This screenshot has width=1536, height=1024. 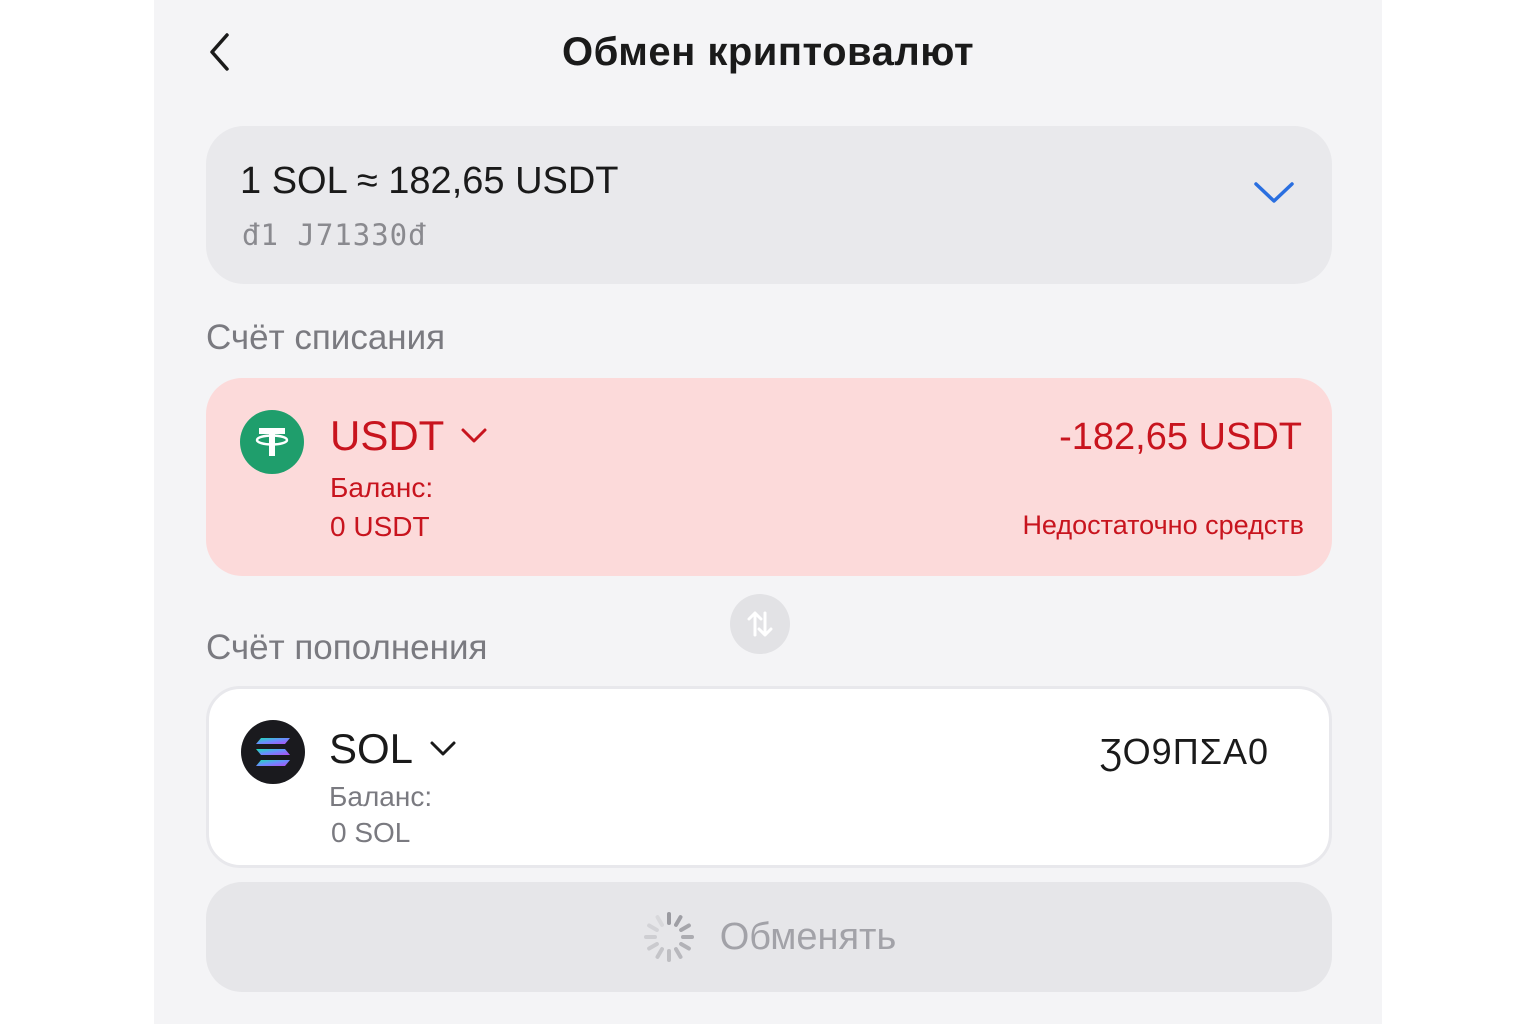 I want to click on page-title: Обмен криптовалют, so click(x=768, y=52).